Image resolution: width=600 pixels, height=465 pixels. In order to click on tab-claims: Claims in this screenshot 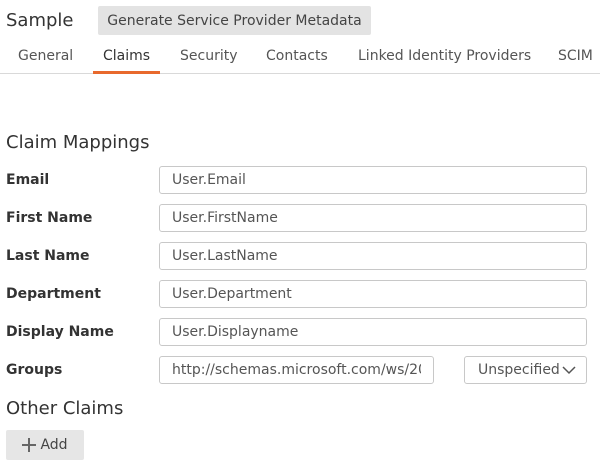, I will do `click(126, 56)`.